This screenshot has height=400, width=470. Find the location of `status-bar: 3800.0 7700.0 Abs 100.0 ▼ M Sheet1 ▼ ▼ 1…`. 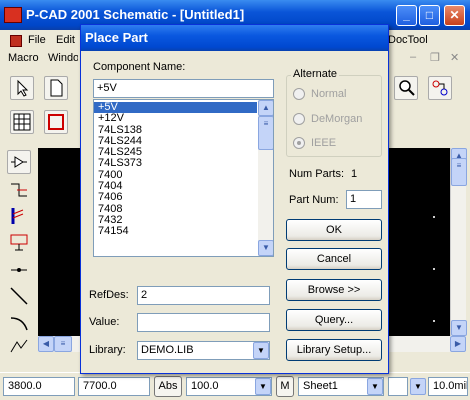

status-bar: 3800.0 7700.0 Abs 100.0 ▼ M Sheet1 ▼ ▼ 1… is located at coordinates (235, 386).